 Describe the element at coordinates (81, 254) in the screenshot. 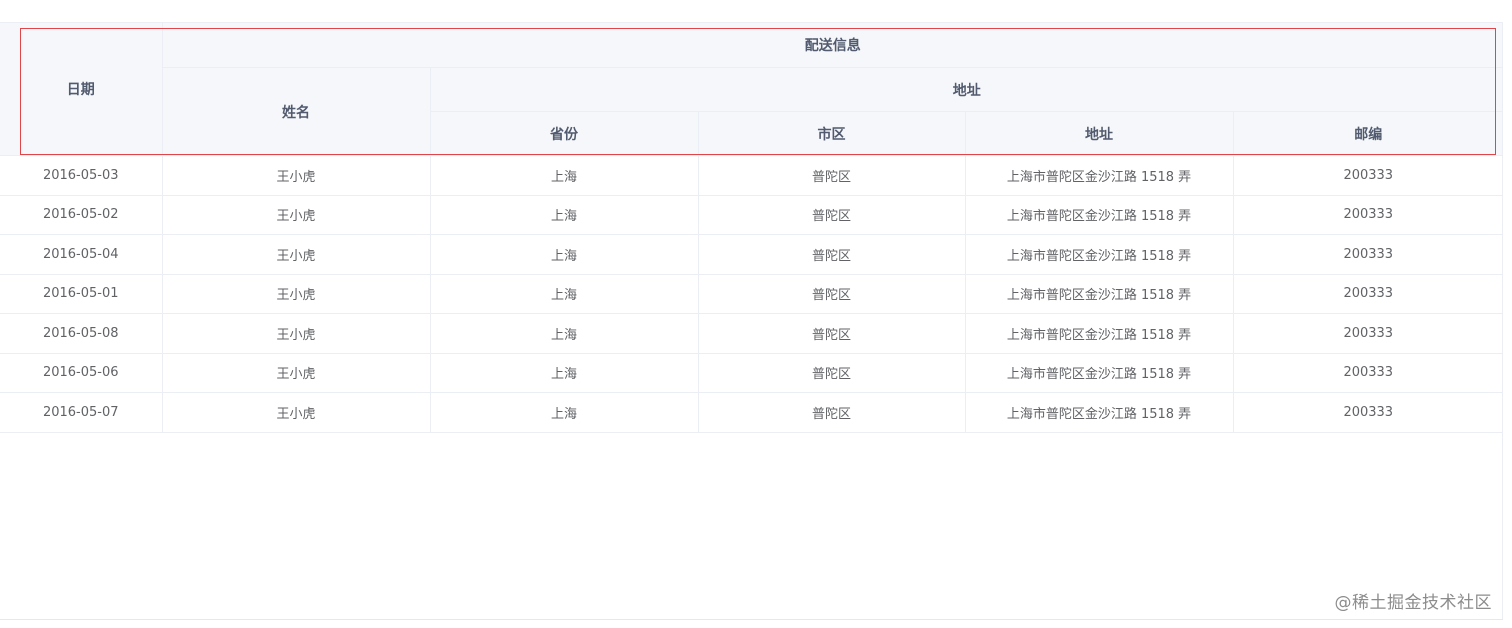

I see `cell-date: 2016-05-04` at that location.